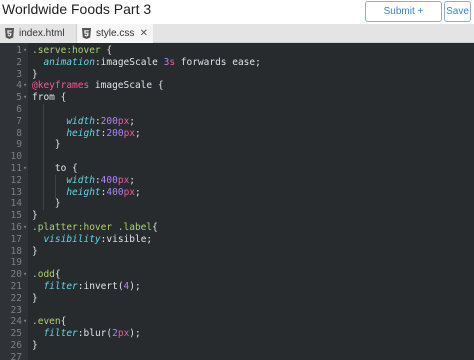  What do you see at coordinates (115, 33) in the screenshot?
I see `tab-style-css: style.css ✕` at bounding box center [115, 33].